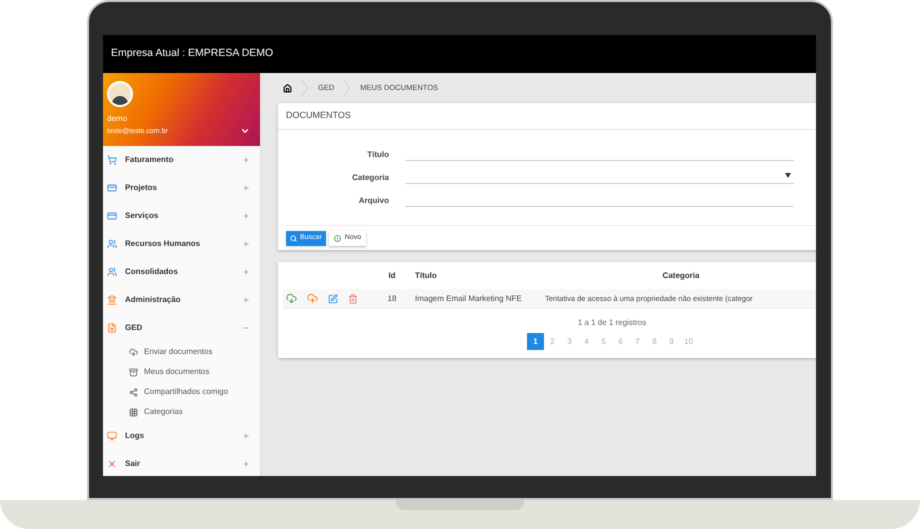 This screenshot has height=529, width=920. I want to click on column-header: Id, so click(392, 276).